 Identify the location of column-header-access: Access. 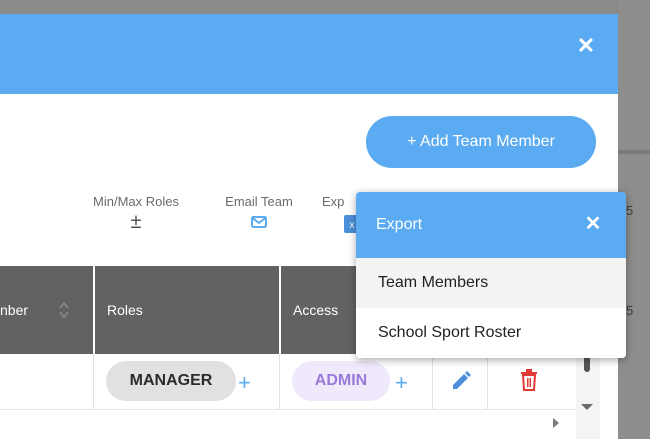
(319, 310).